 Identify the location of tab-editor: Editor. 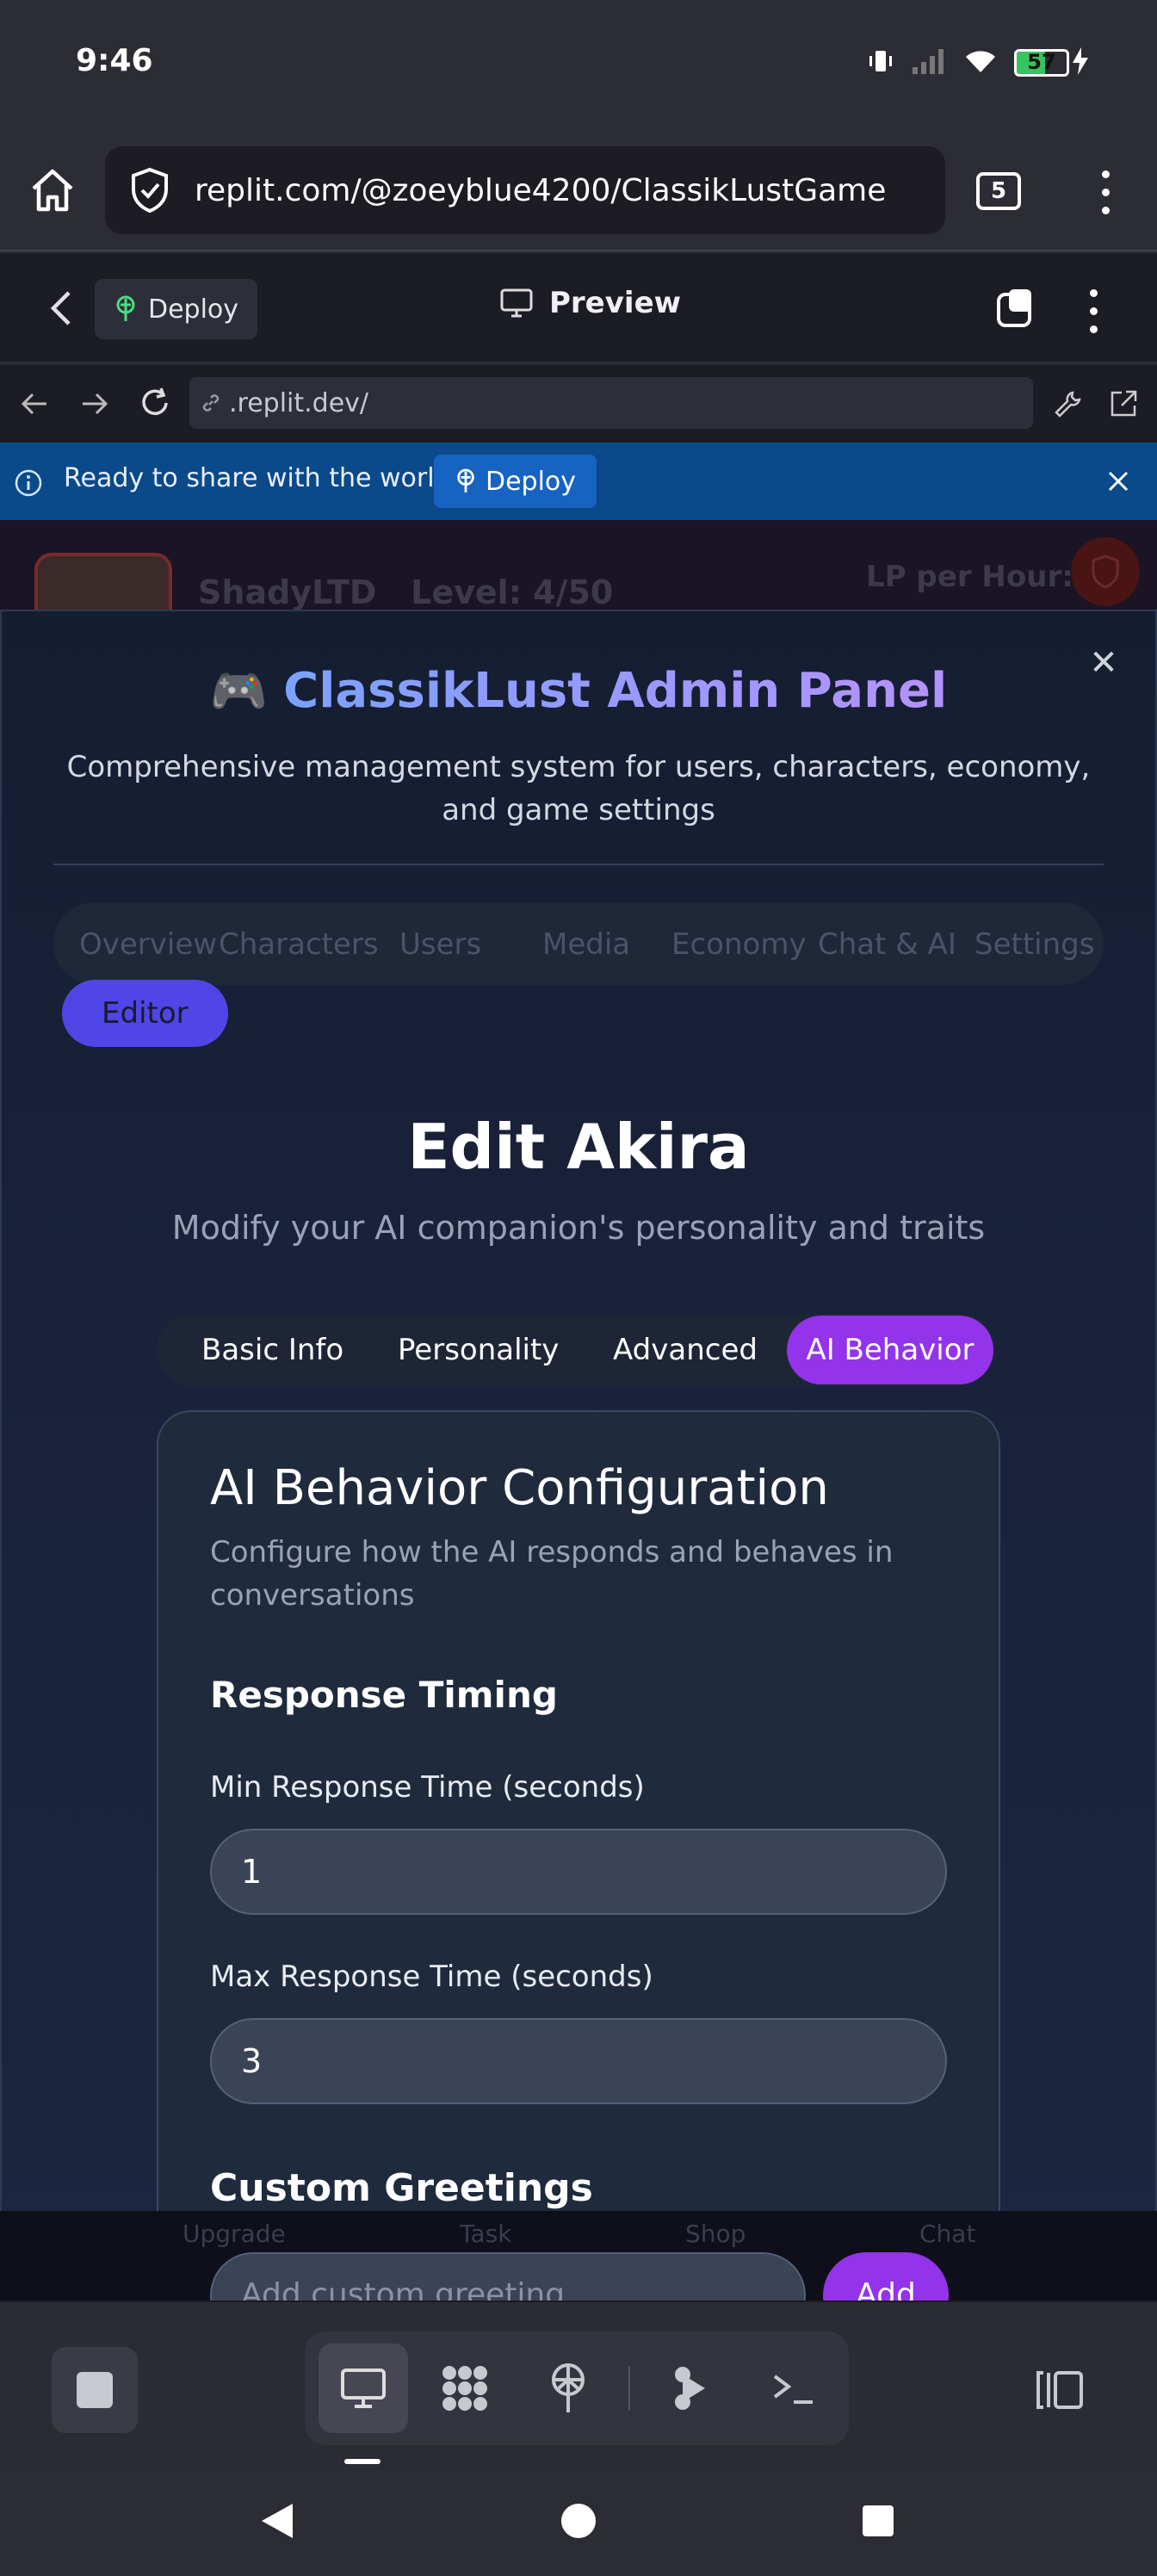
(145, 1014).